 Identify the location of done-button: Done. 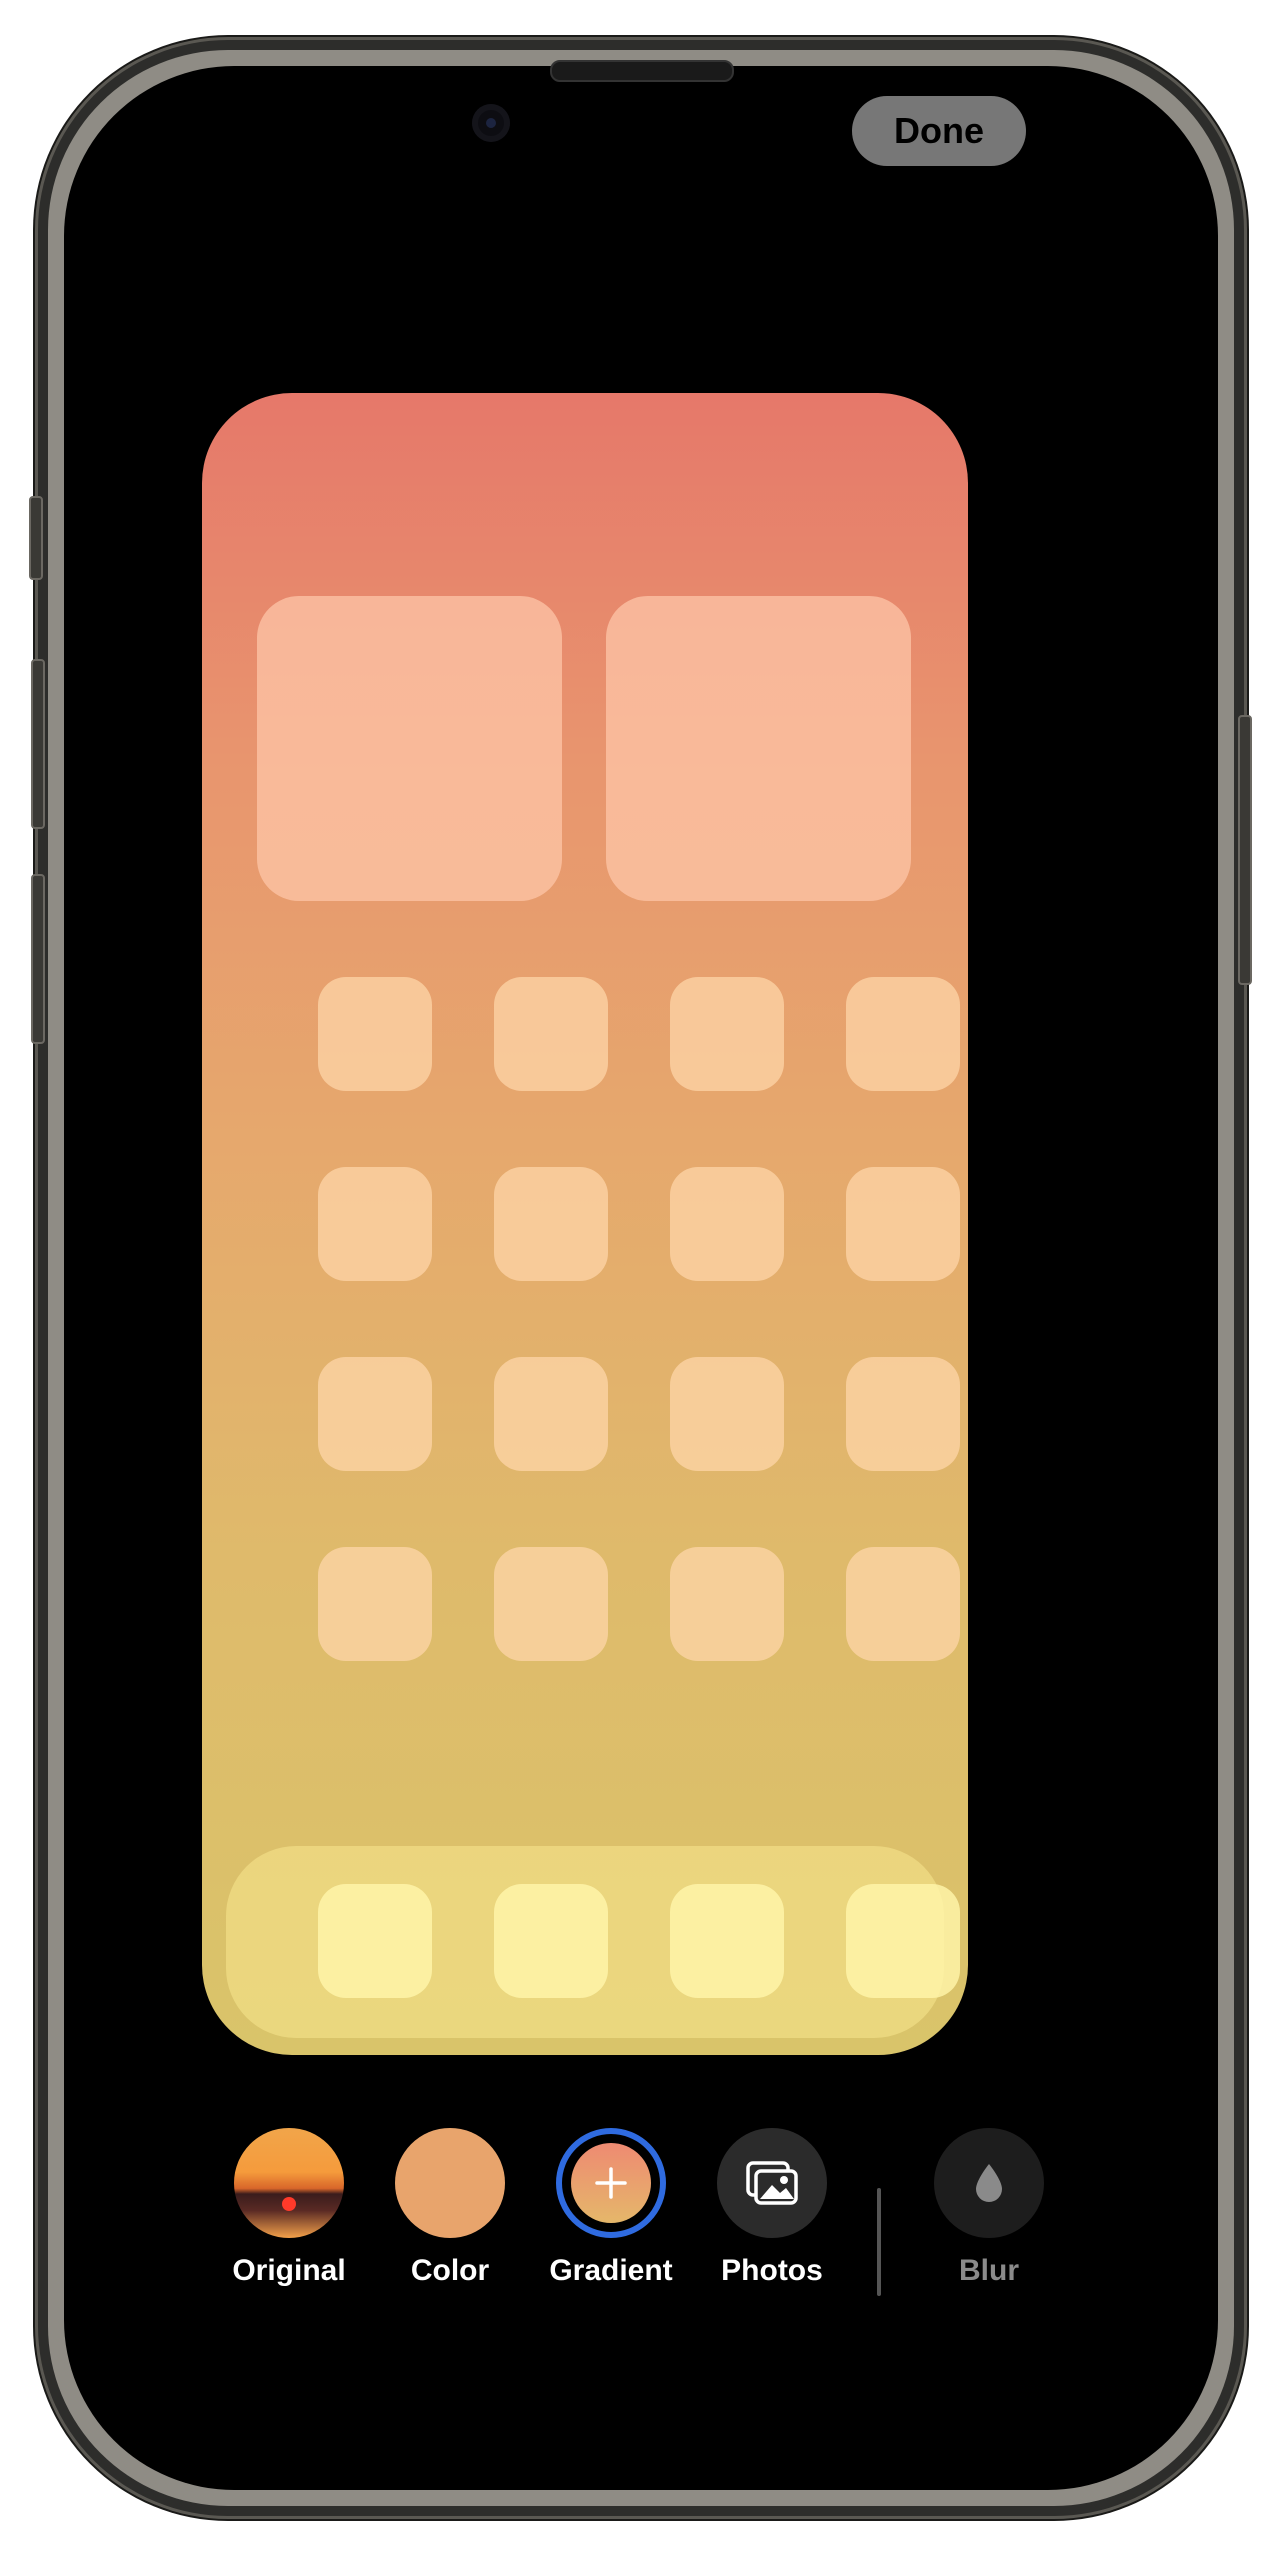
(939, 131).